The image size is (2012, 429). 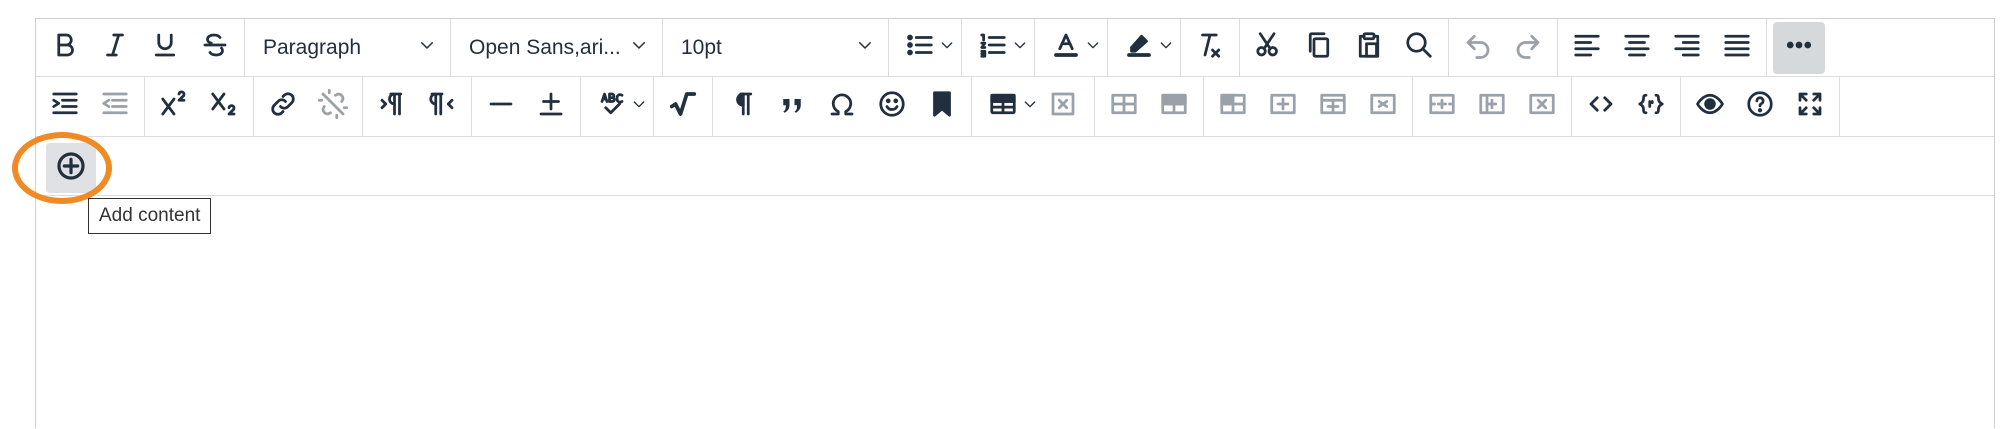 I want to click on italic-button, so click(x=115, y=48).